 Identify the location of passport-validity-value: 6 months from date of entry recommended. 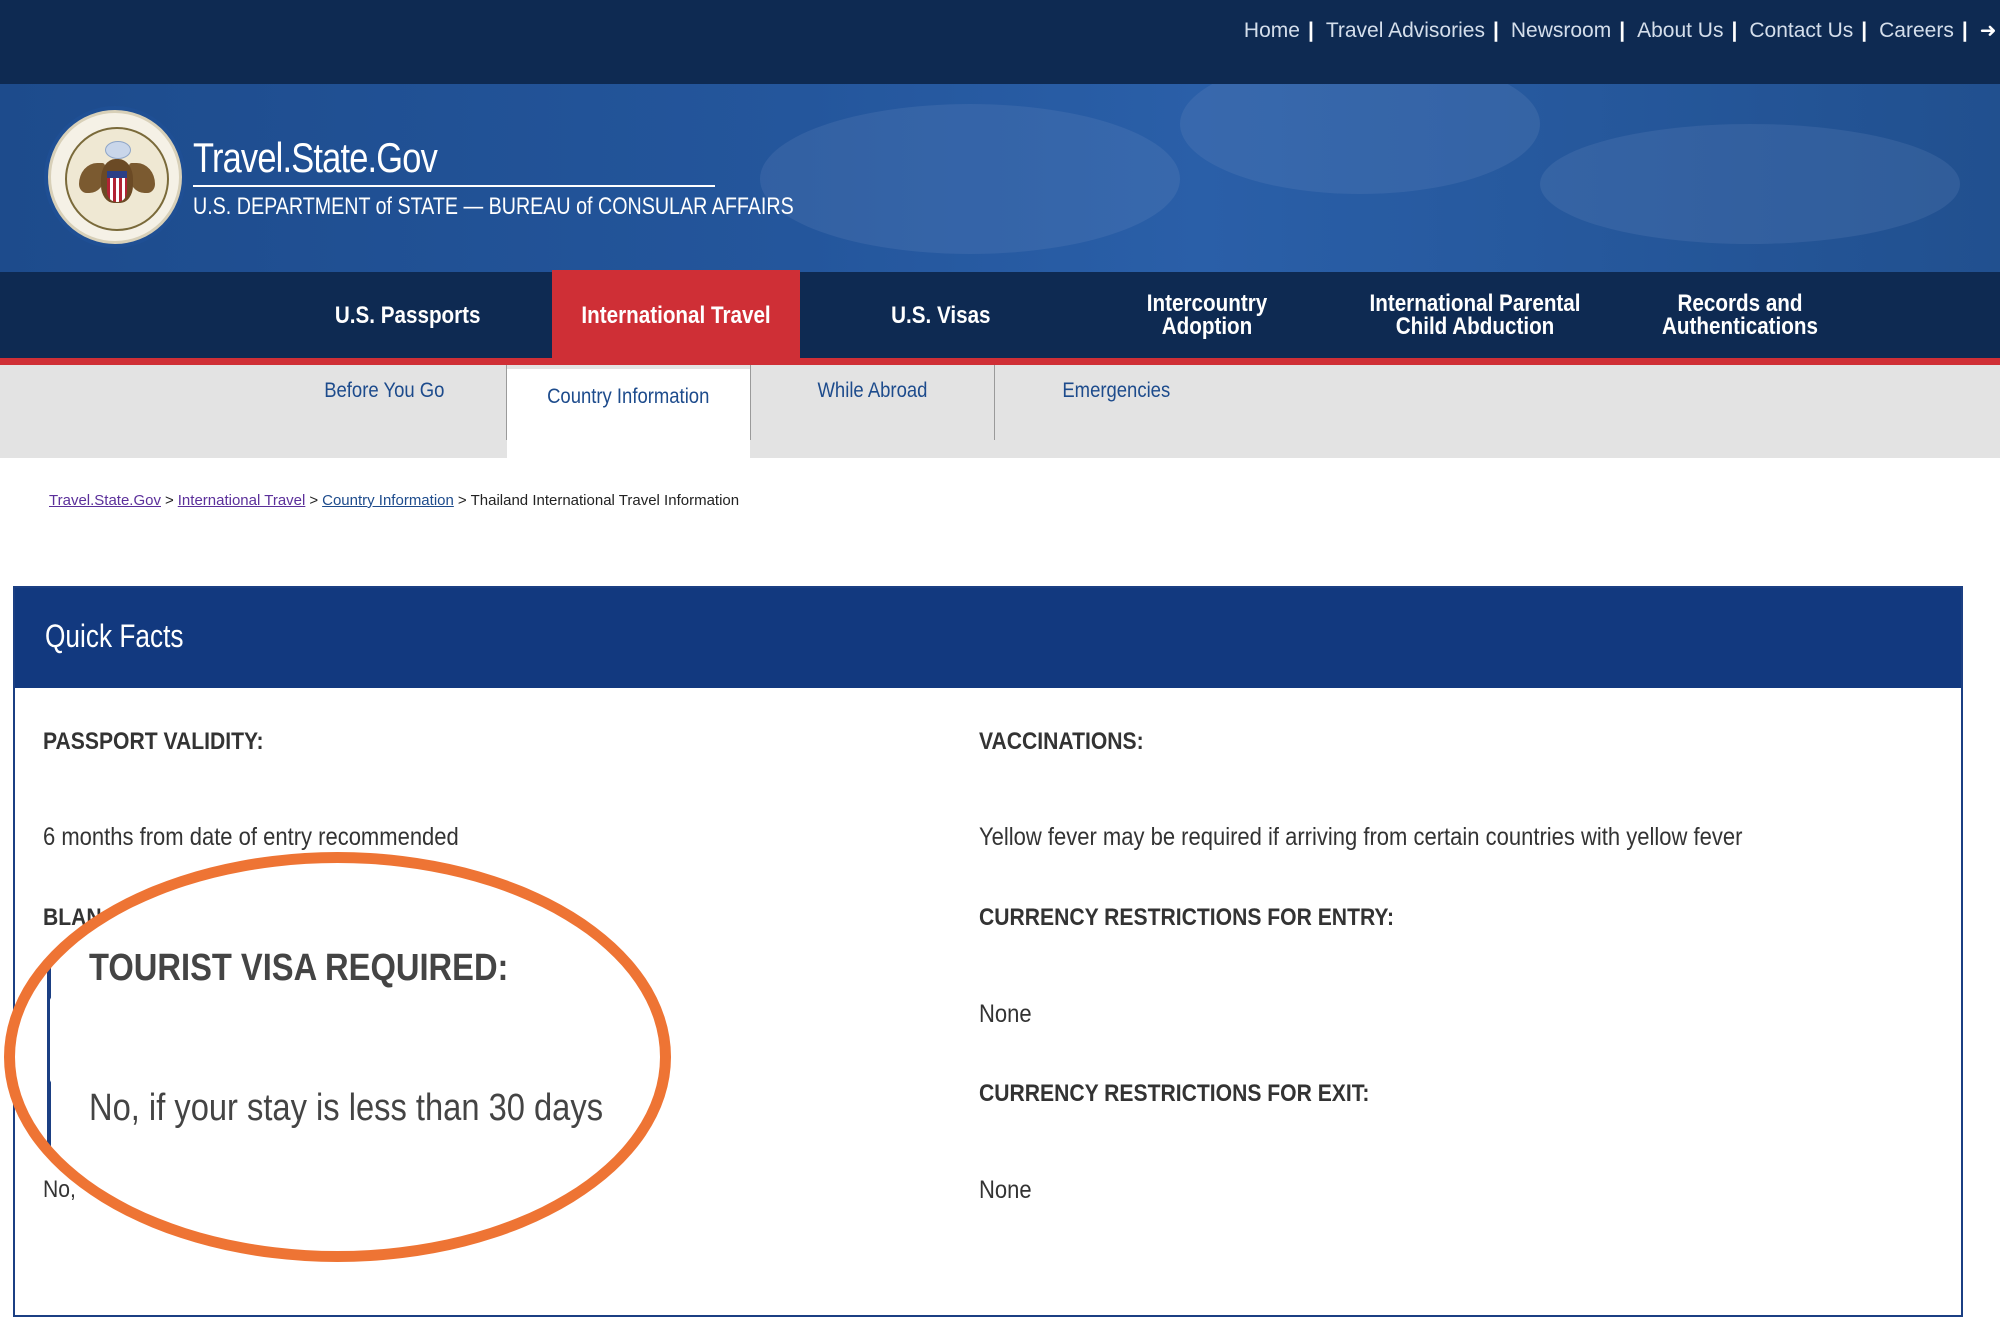
(251, 837).